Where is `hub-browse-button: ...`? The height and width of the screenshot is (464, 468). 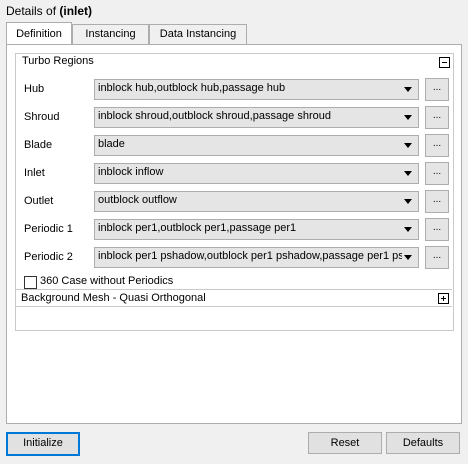
hub-browse-button: ... is located at coordinates (437, 89).